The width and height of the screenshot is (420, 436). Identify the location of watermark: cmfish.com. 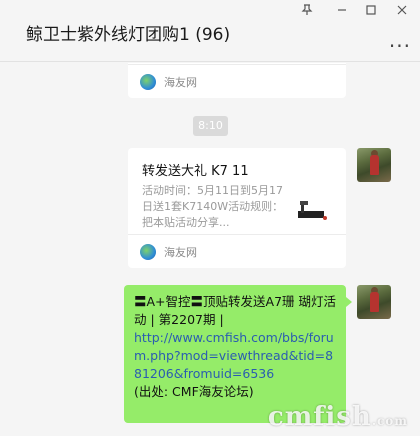
(338, 417).